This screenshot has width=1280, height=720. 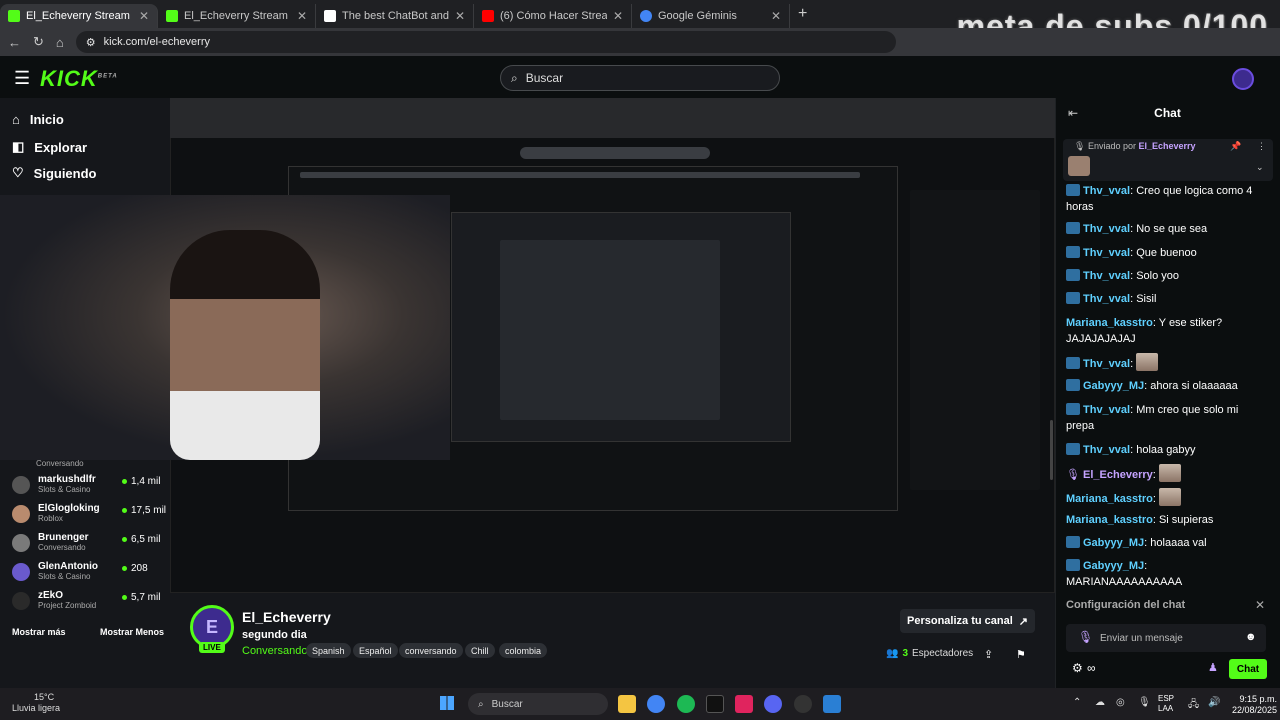 I want to click on nested-tabbar, so click(x=580, y=175).